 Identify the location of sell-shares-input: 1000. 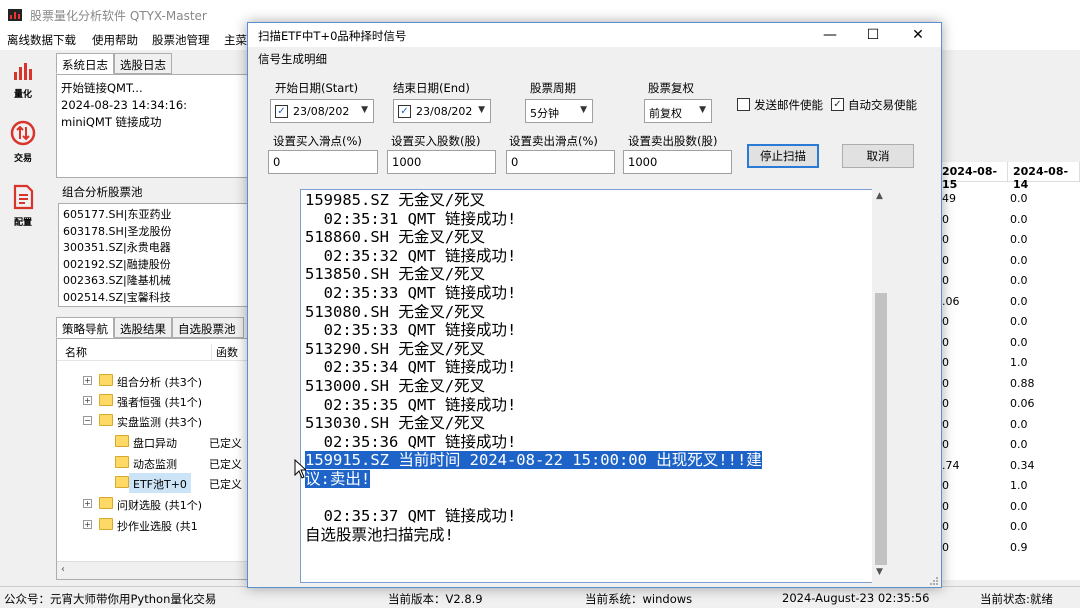
(677, 162).